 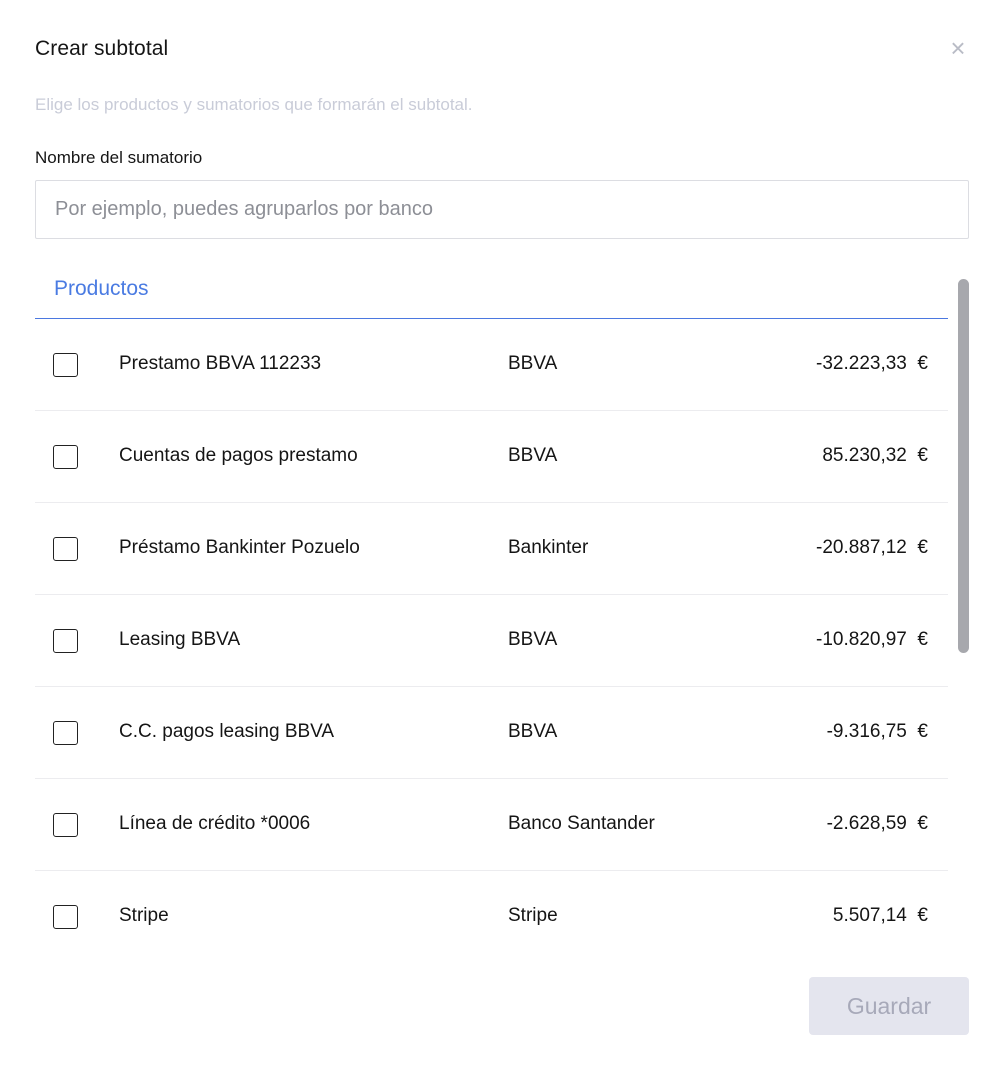 I want to click on product-name: Línea de crédito *0006, so click(x=215, y=823).